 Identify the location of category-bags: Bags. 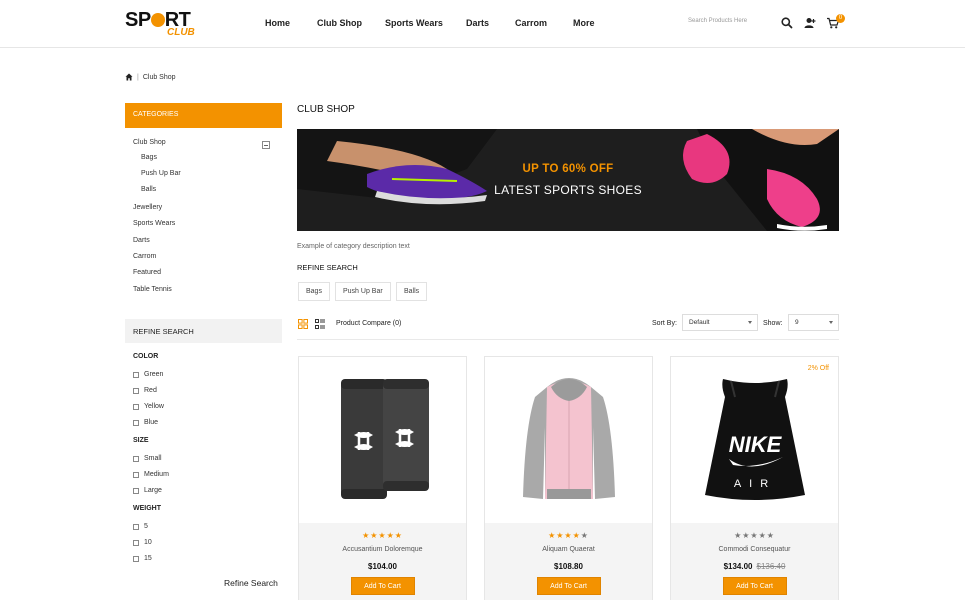
(149, 157).